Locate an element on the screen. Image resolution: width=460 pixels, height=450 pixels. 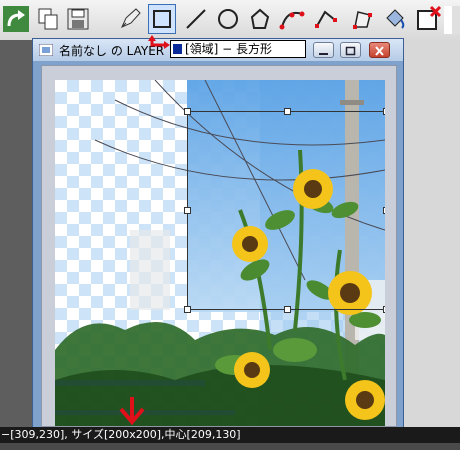
red-down-arrow-icon is located at coordinates (132, 411).